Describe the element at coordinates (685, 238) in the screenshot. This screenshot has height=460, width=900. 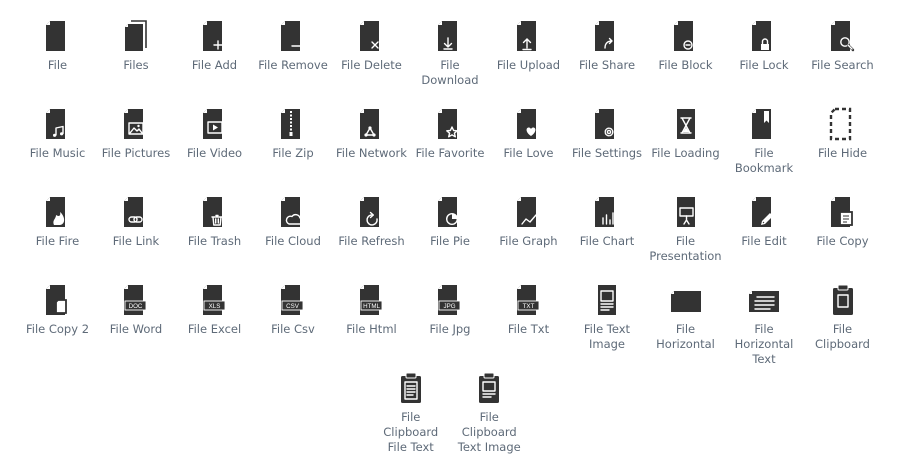
I see `file-presentation-item: File Presentation` at that location.